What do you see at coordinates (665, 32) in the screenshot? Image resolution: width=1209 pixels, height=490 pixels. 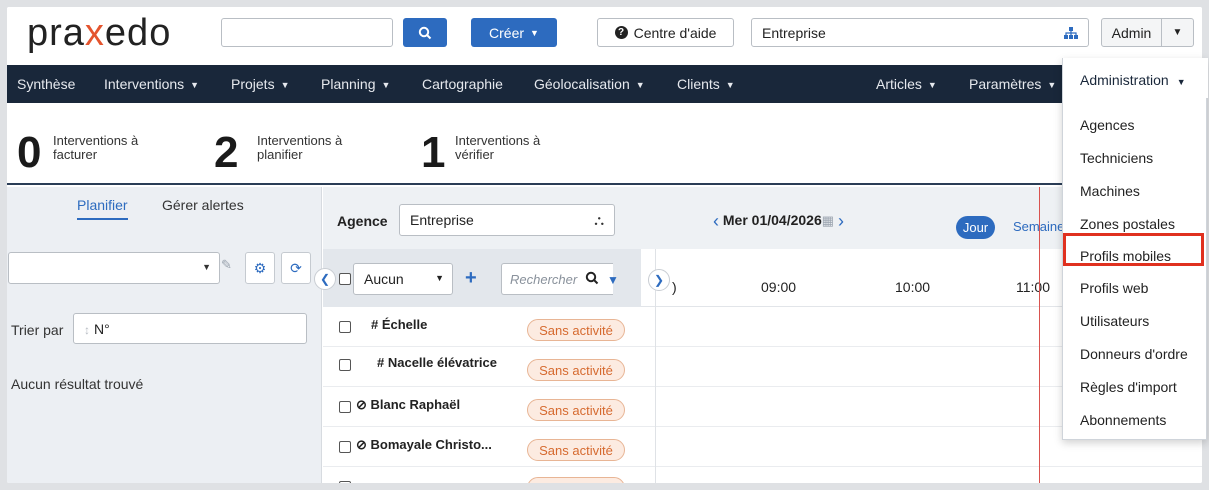 I see `help-center-button: ? Centre d'aide` at bounding box center [665, 32].